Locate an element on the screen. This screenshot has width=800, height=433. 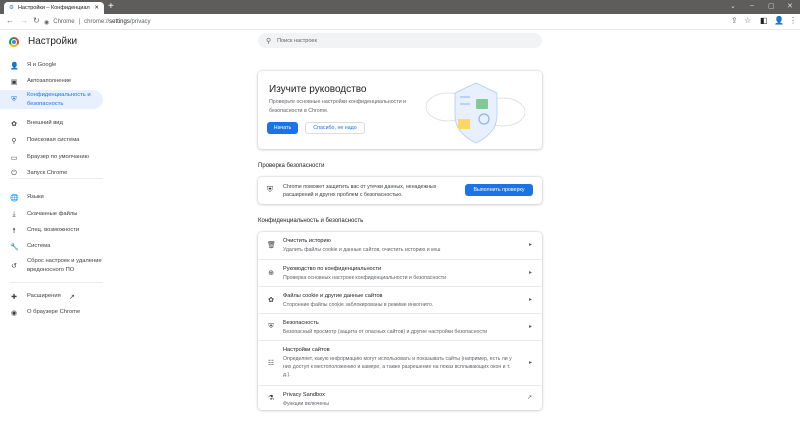
sidebar-item-label: Поисковая система is located at coordinates (53, 140).